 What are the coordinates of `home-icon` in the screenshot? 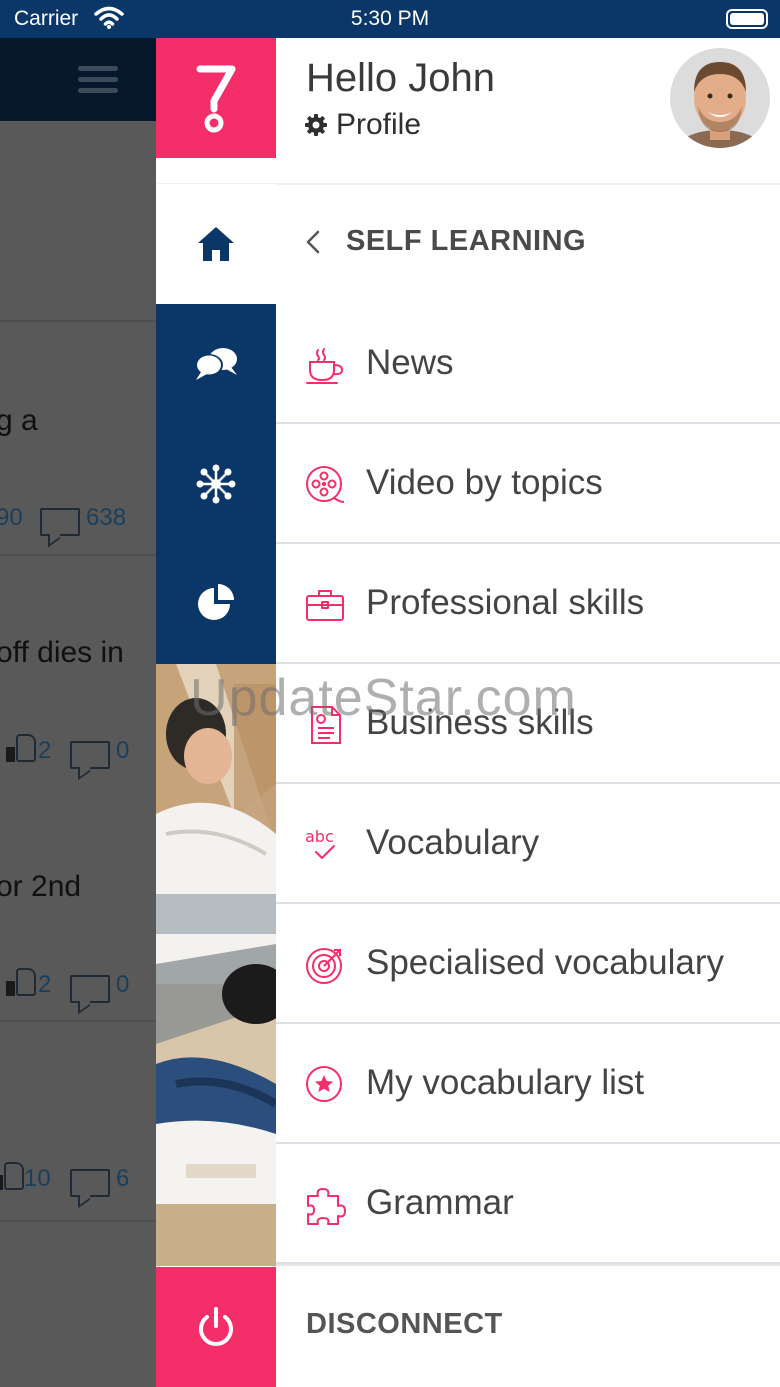 It's located at (216, 244).